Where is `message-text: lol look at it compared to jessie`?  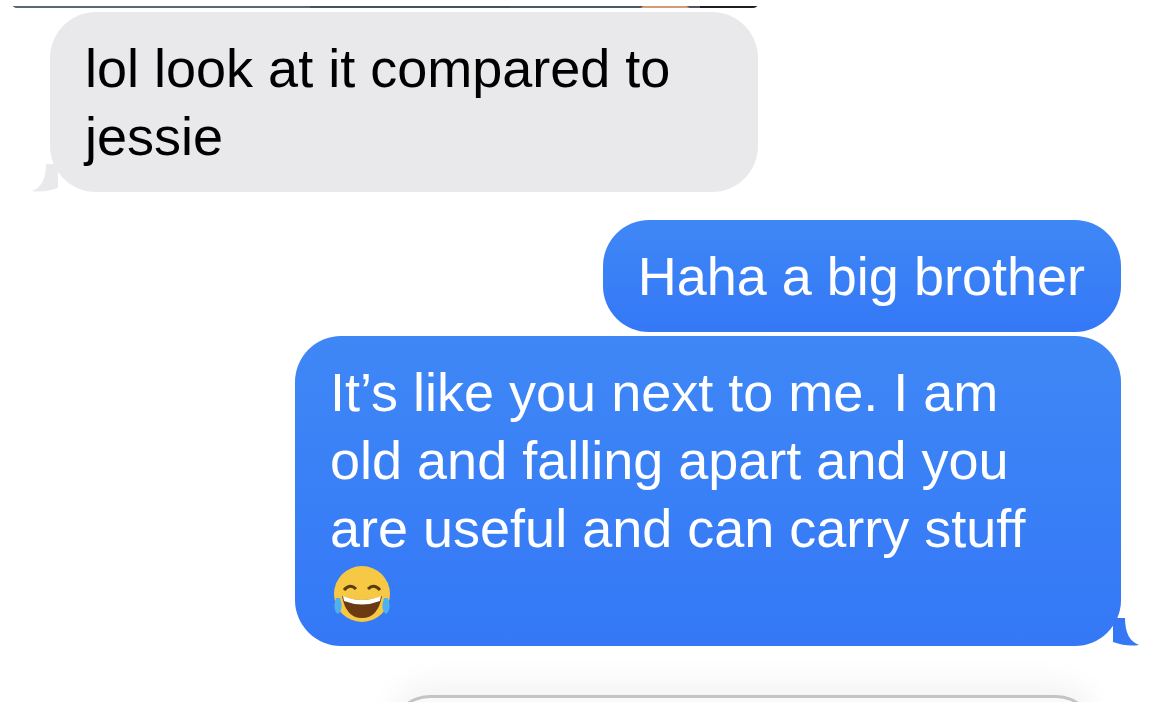 message-text: lol look at it compared to jessie is located at coordinates (378, 102).